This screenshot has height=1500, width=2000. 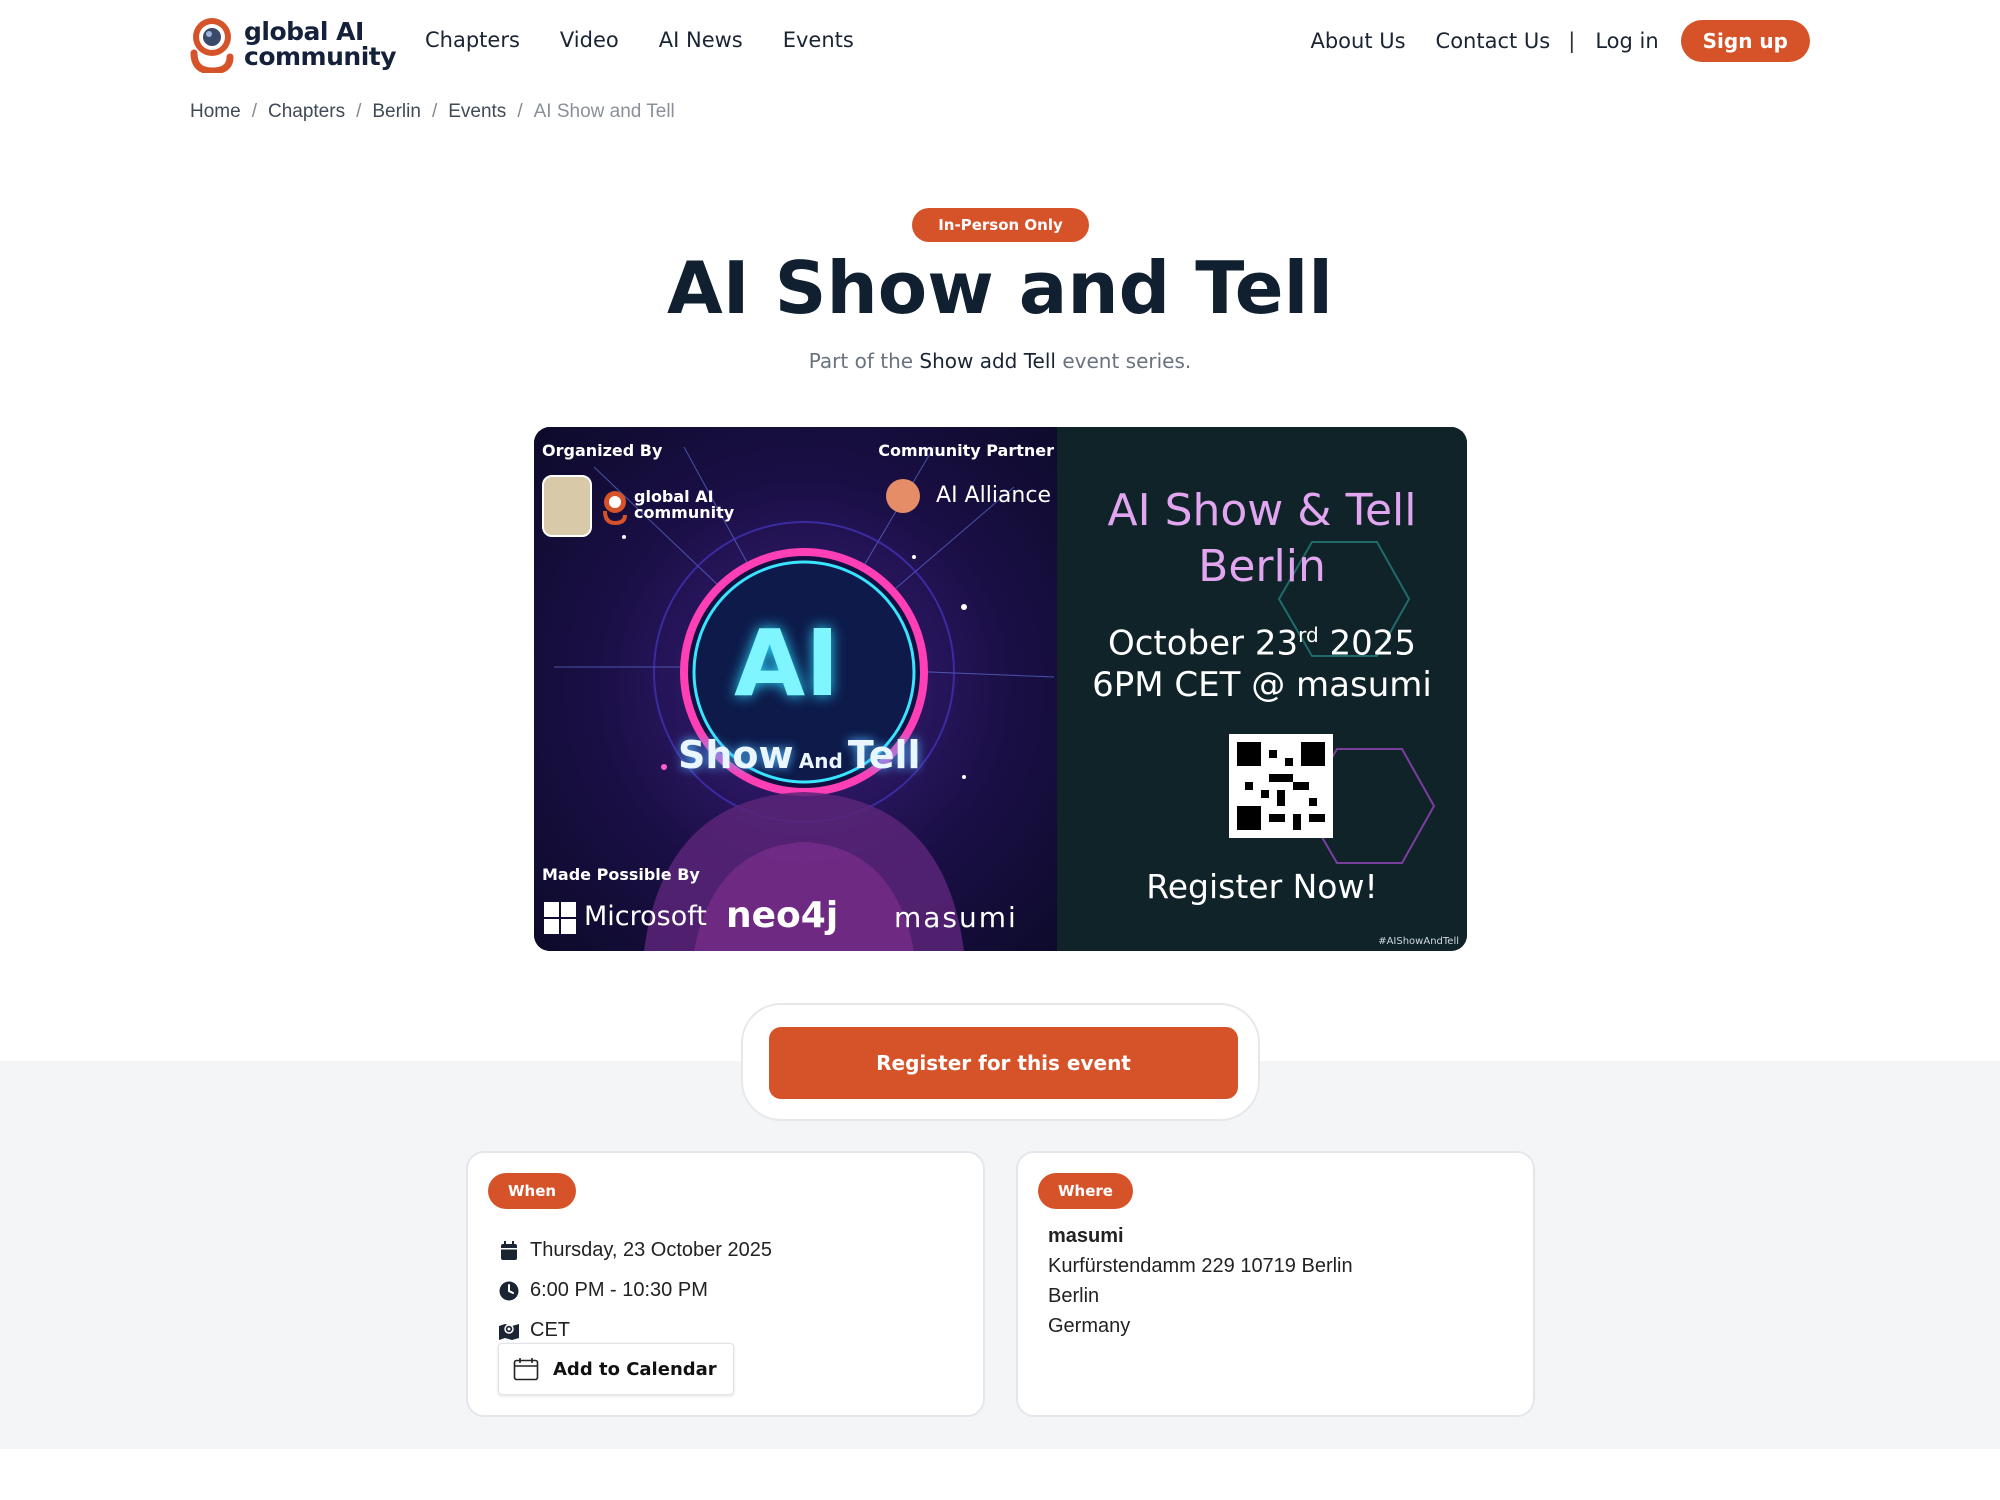 I want to click on nav-chapters: Chapters, so click(x=472, y=40).